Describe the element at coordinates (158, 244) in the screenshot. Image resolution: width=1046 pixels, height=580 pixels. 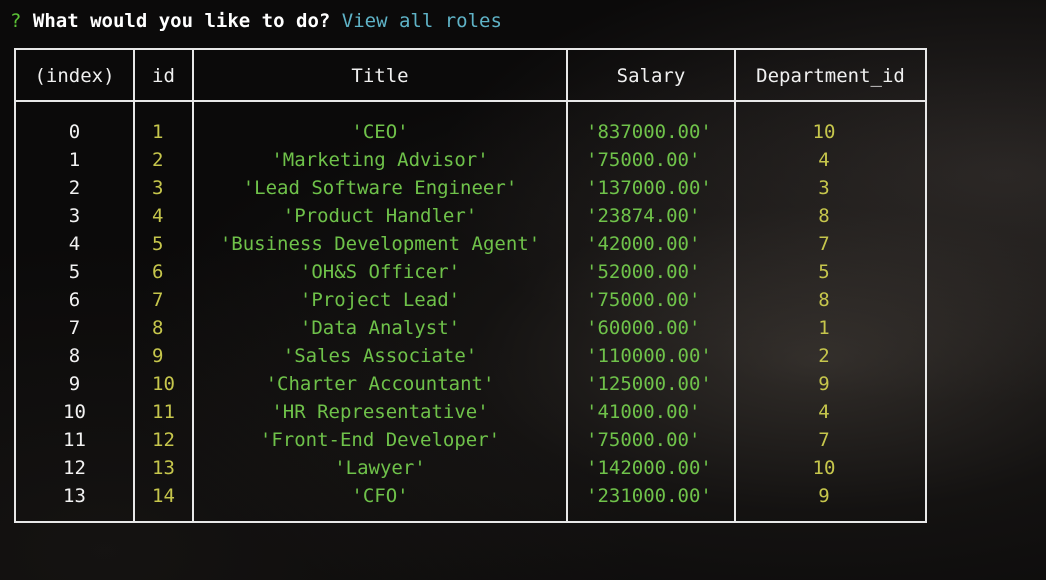
I see `cell-id: 5` at that location.